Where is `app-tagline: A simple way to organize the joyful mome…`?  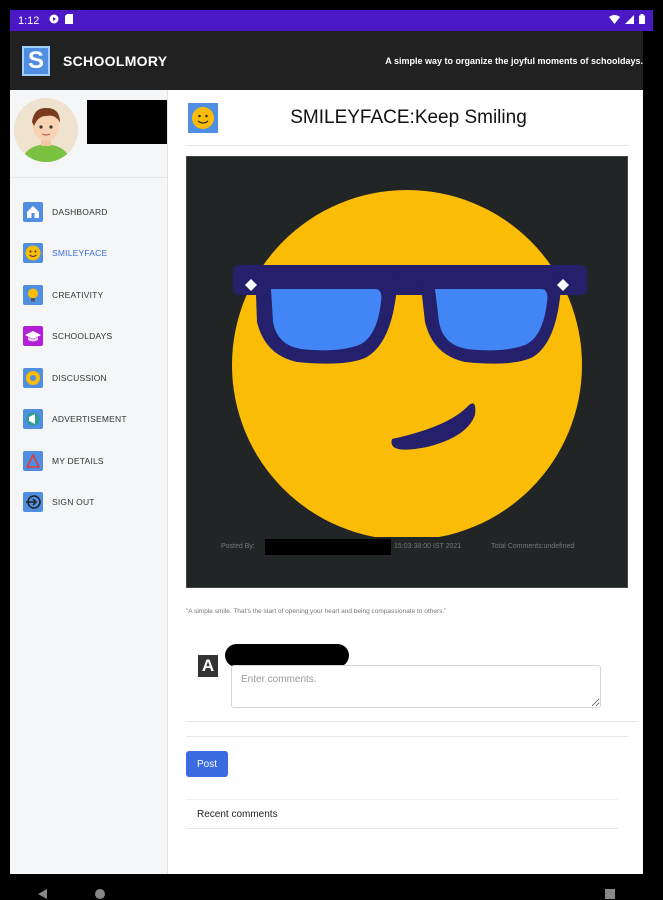
app-tagline: A simple way to organize the joyful mome… is located at coordinates (514, 60).